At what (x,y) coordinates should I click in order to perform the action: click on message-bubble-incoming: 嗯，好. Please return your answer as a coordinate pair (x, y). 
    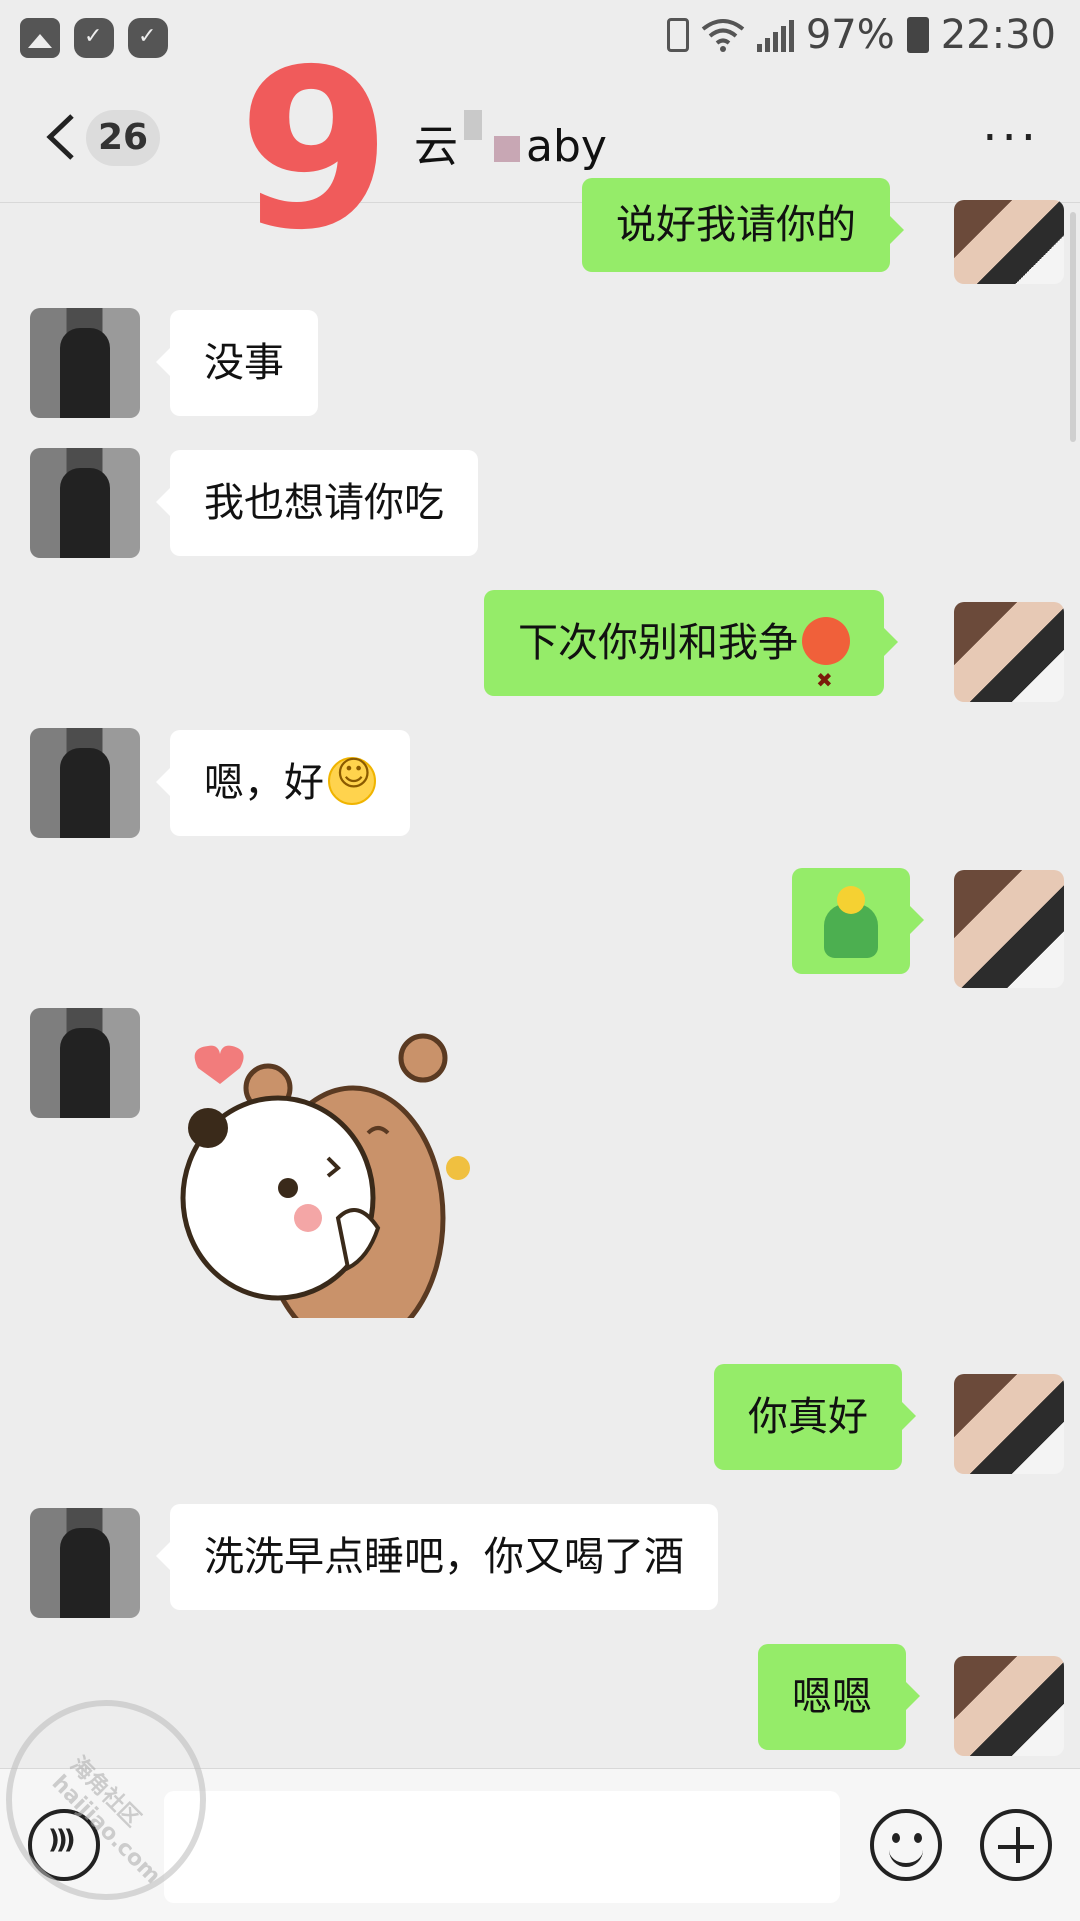
    Looking at the image, I should click on (283, 783).